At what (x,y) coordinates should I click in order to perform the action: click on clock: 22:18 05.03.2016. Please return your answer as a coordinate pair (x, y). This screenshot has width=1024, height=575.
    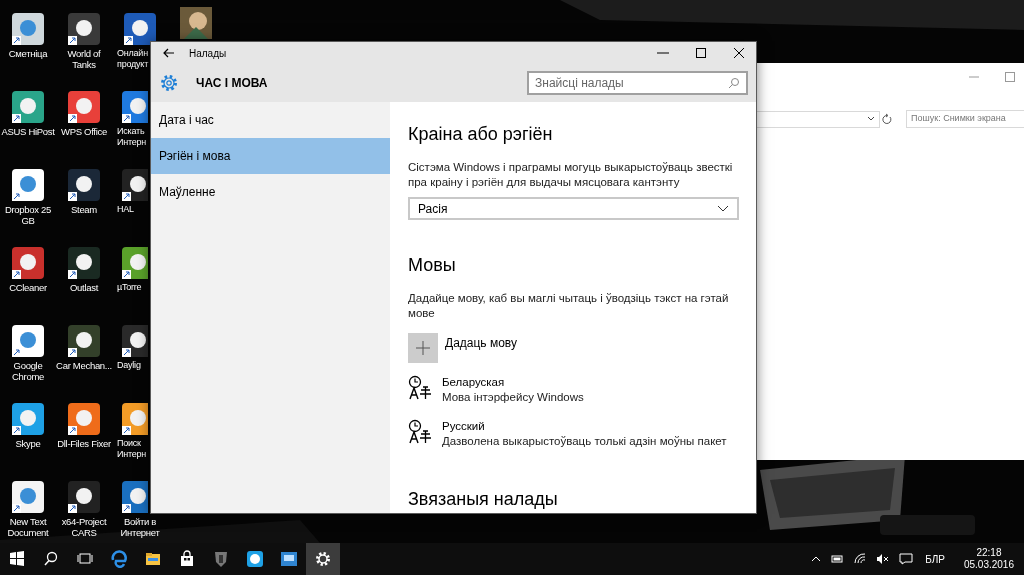
    Looking at the image, I should click on (988, 559).